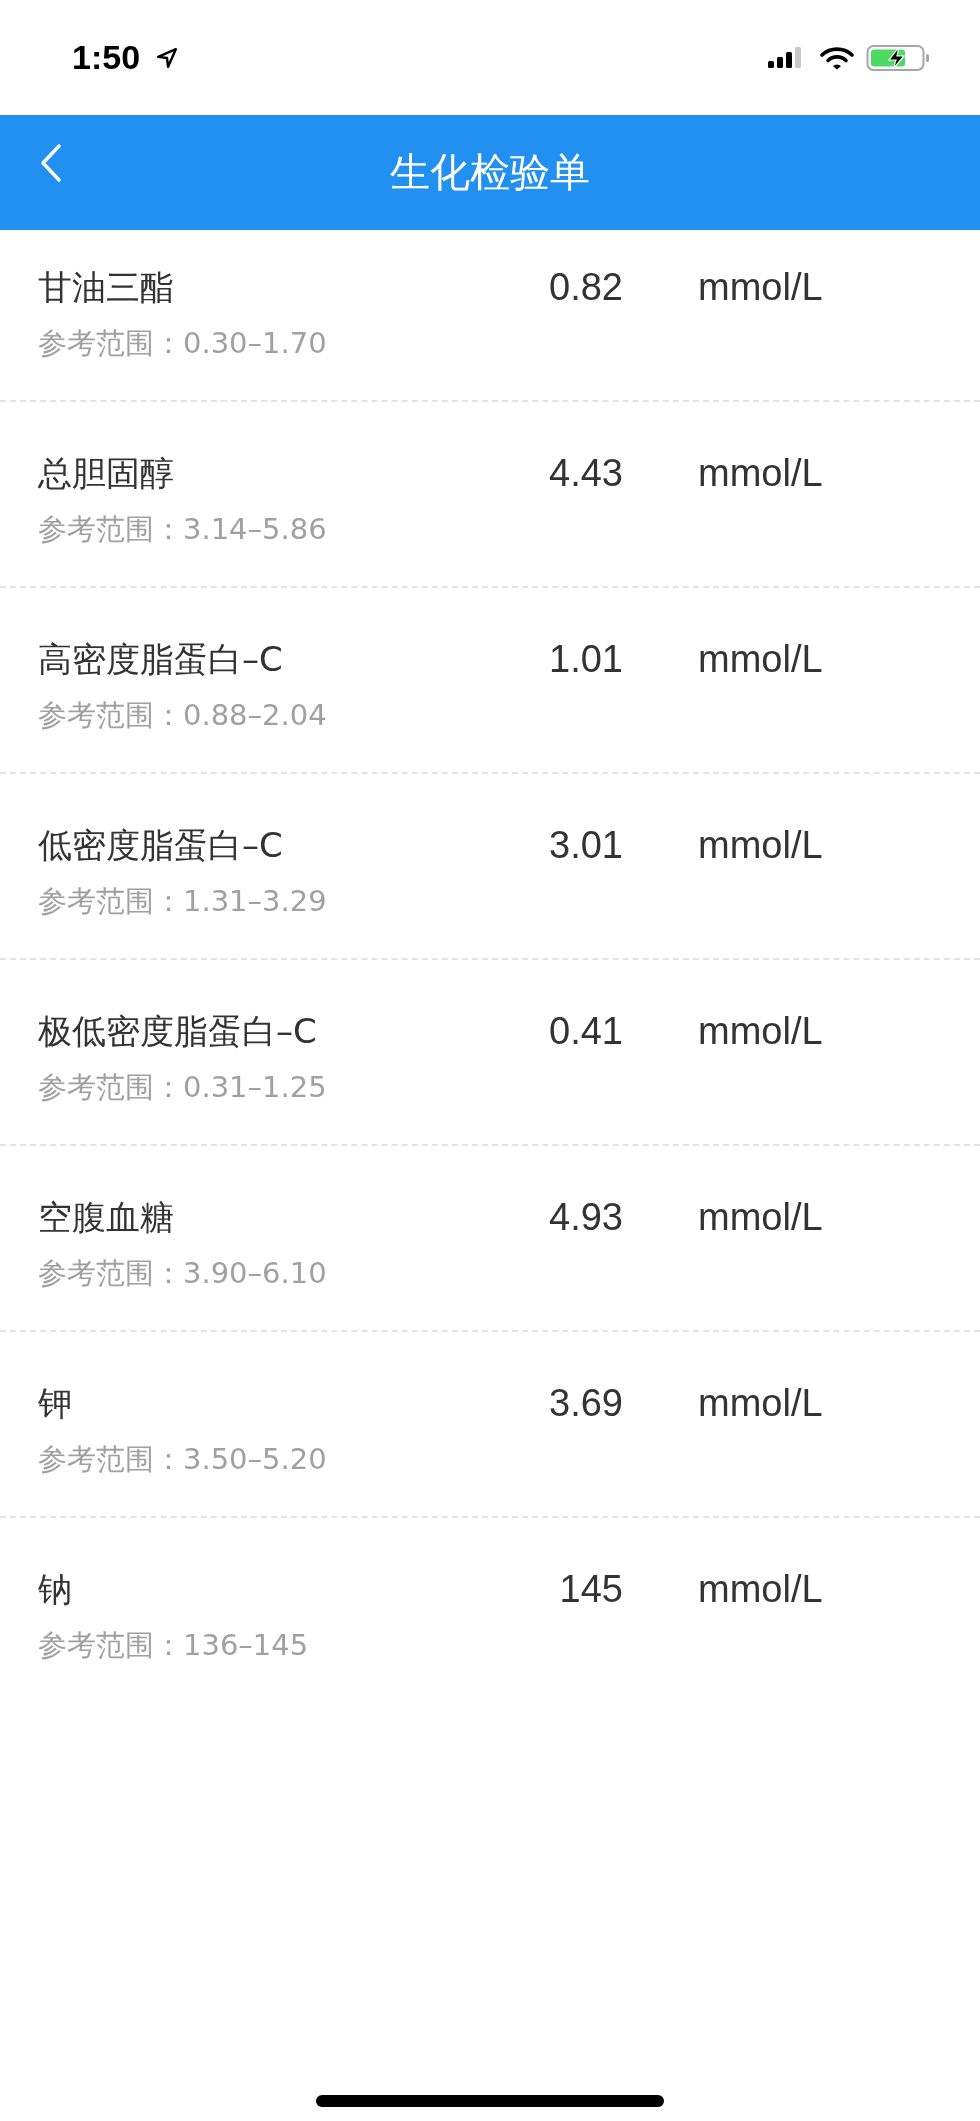 This screenshot has height=2121, width=980. What do you see at coordinates (899, 57) in the screenshot?
I see `battery-charging-icon` at bounding box center [899, 57].